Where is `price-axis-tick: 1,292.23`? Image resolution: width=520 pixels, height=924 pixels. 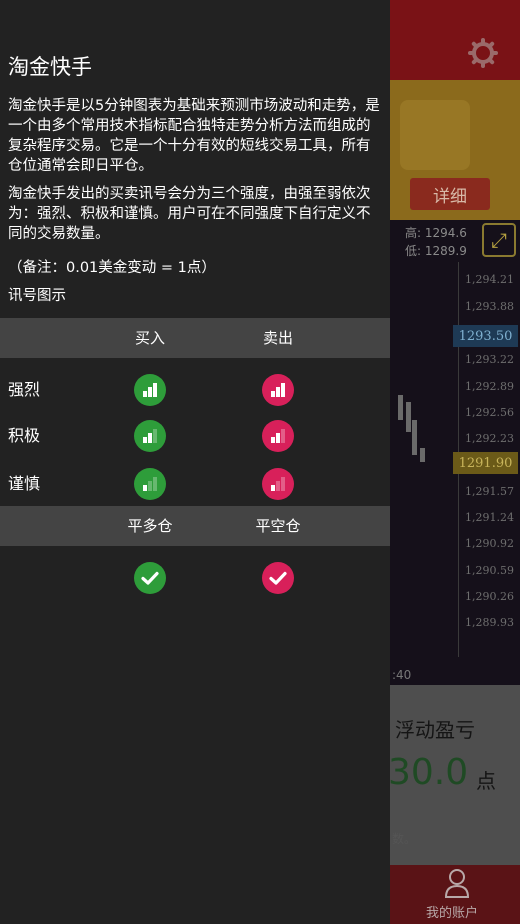 price-axis-tick: 1,292.23 is located at coordinates (489, 438).